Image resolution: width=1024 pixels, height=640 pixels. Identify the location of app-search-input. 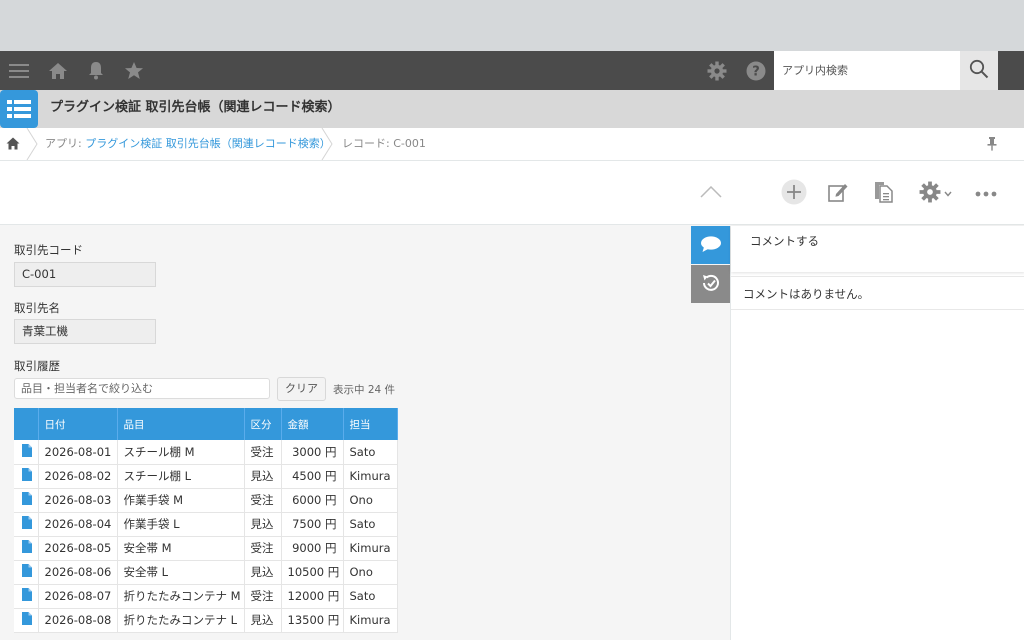
(867, 70).